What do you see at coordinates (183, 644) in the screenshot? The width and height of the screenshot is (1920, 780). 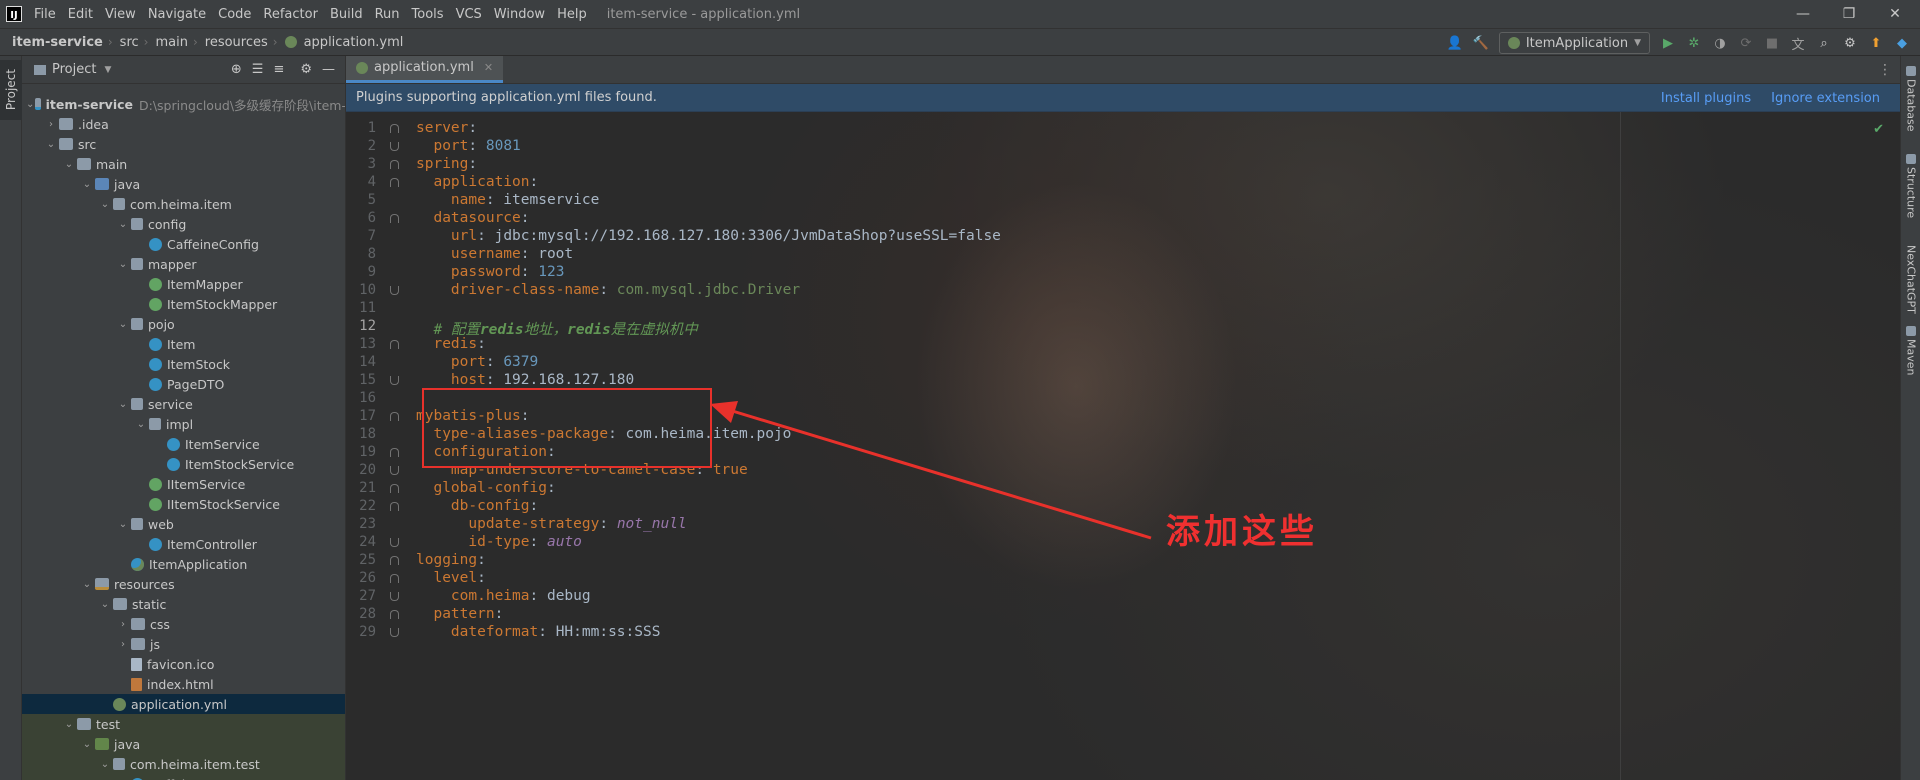 I see `tree-item: › js` at bounding box center [183, 644].